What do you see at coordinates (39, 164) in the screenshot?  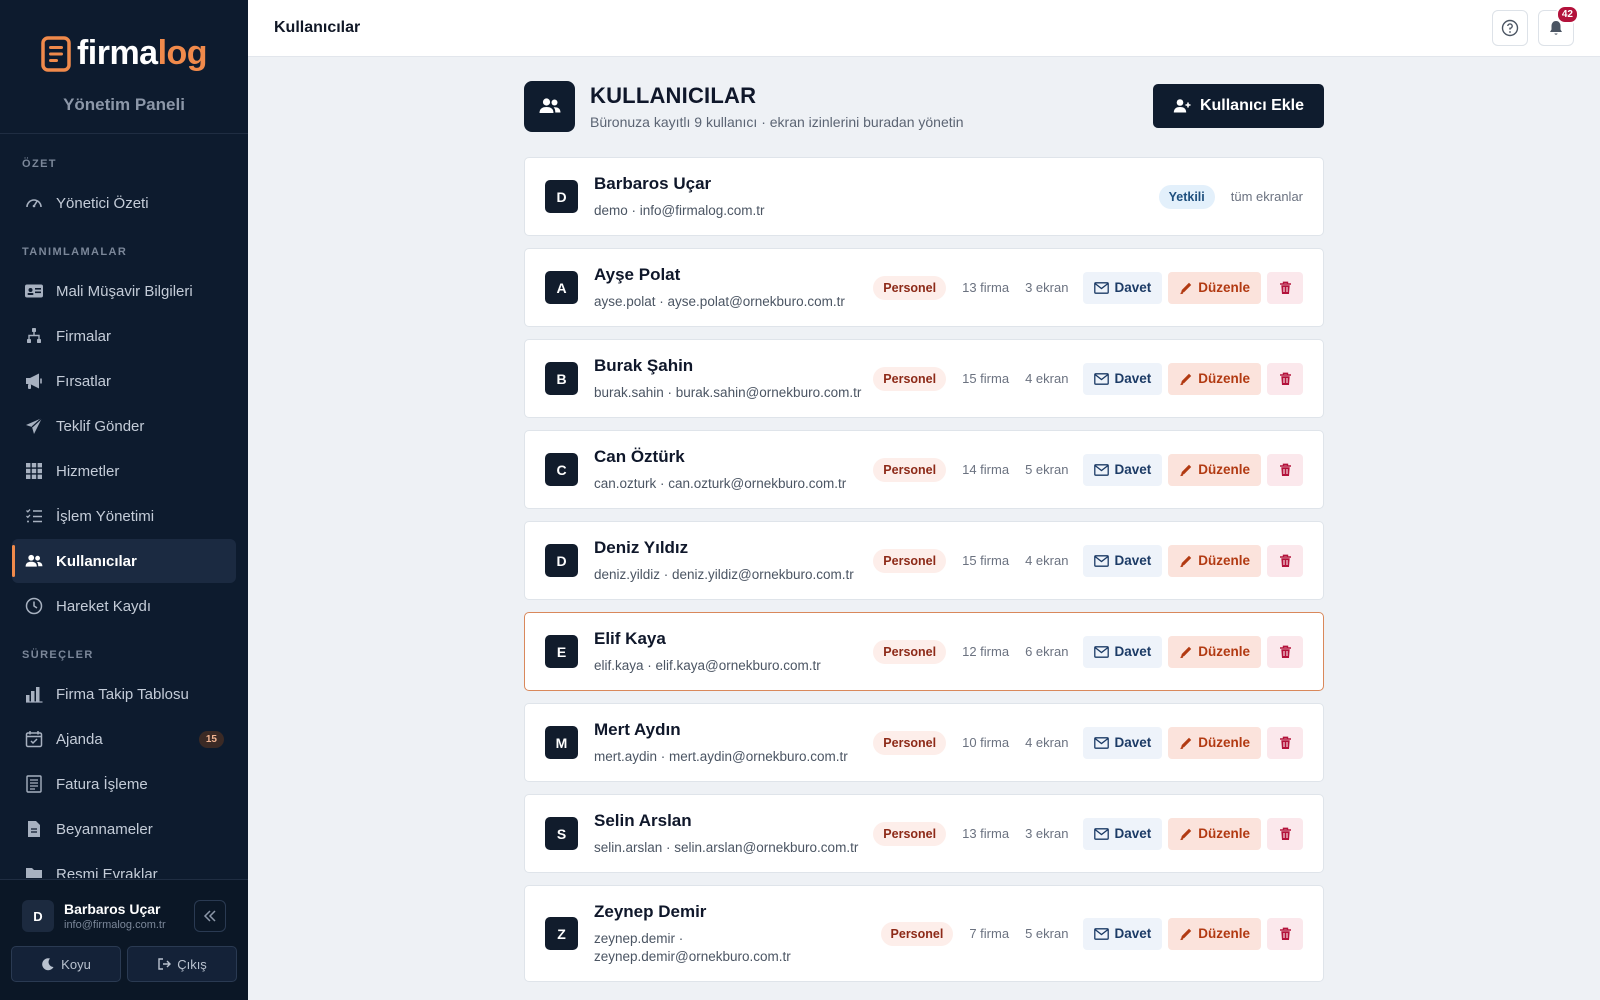 I see `nav-section-title: ÖZET` at bounding box center [39, 164].